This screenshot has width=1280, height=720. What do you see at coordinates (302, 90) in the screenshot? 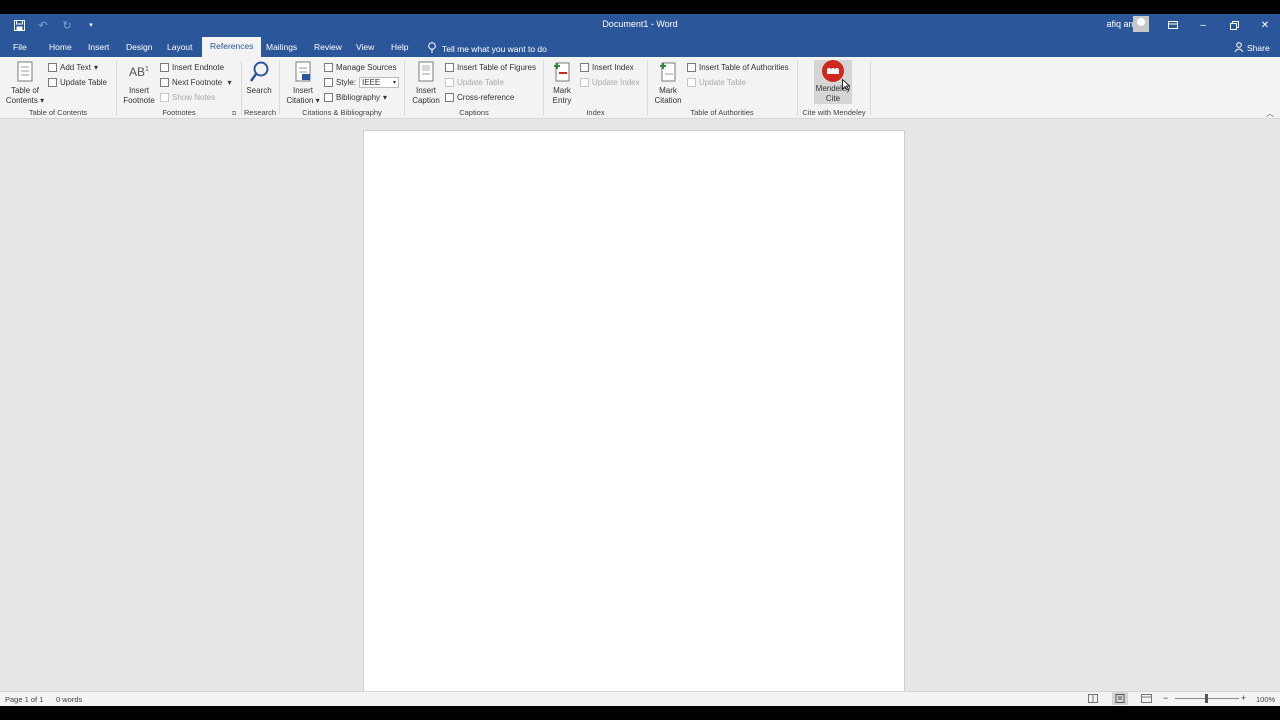
I see `insert-citation-label-1: Insert` at bounding box center [302, 90].